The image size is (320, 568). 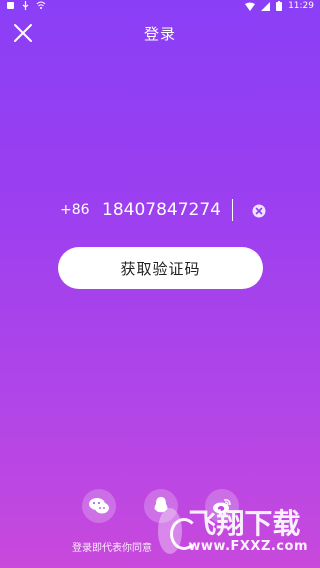 I want to click on page-title: 登录, so click(x=159, y=34).